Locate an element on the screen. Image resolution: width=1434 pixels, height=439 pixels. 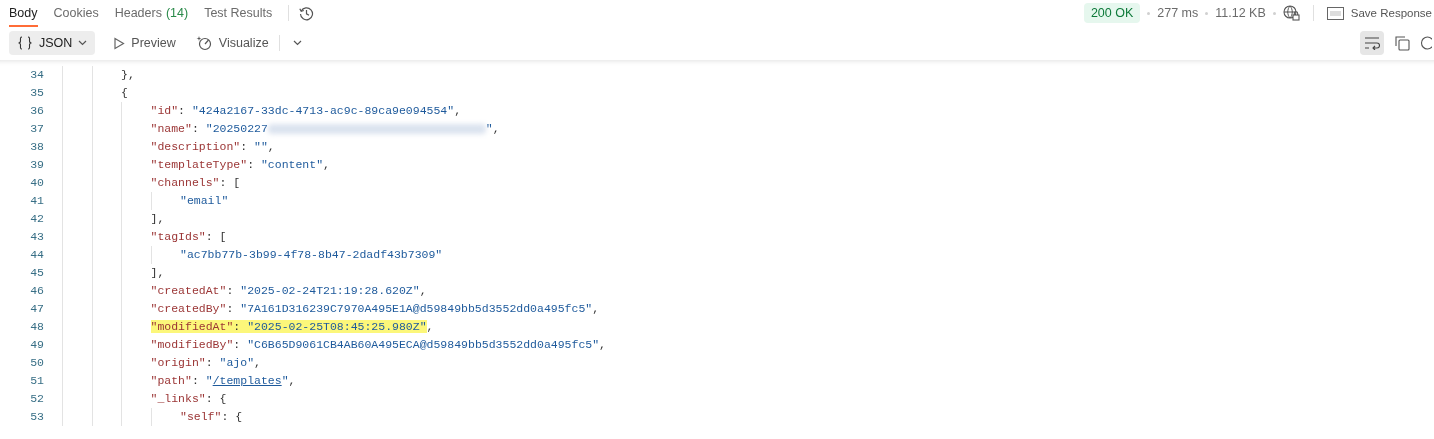
line-number: 40 is located at coordinates (36, 183).